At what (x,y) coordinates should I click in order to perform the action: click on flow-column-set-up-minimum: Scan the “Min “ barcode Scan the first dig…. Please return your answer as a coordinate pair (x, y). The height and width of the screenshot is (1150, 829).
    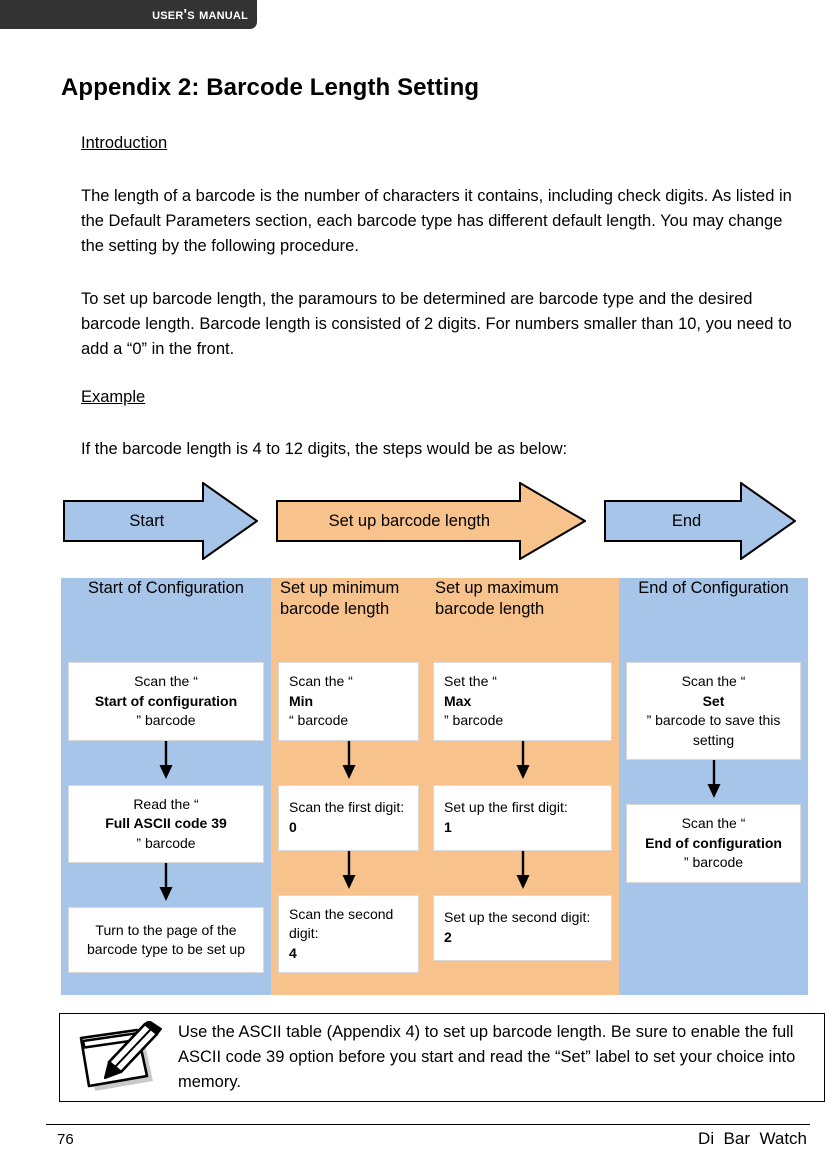
    Looking at the image, I should click on (348, 815).